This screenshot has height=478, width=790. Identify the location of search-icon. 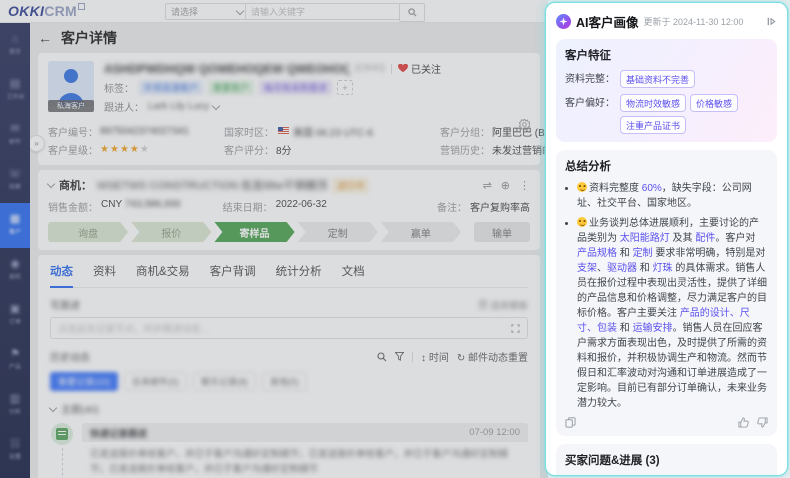
(382, 356).